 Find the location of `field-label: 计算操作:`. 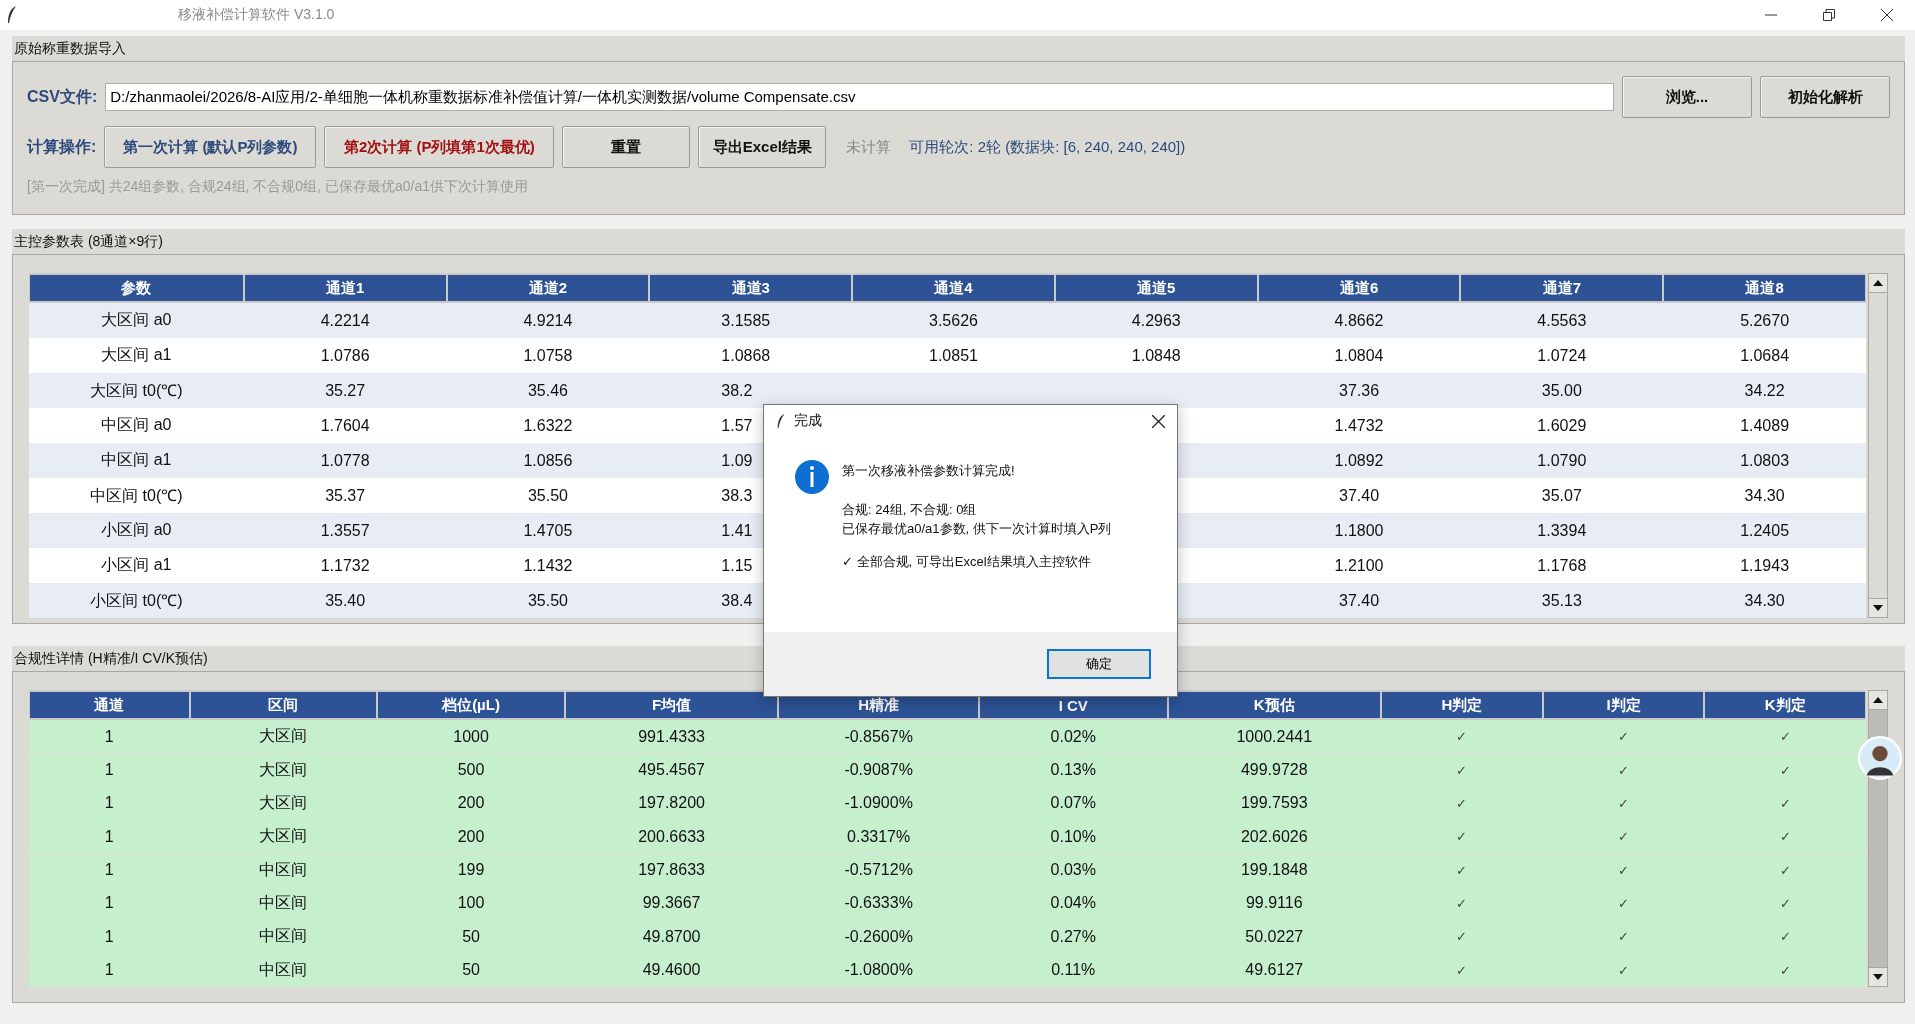

field-label: 计算操作: is located at coordinates (62, 146).